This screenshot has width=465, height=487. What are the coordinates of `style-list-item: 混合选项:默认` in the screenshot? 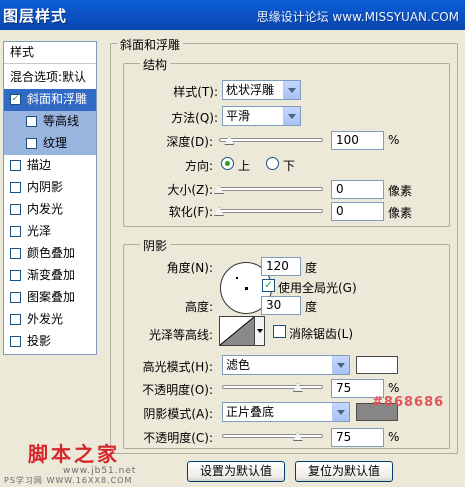 It's located at (50, 78).